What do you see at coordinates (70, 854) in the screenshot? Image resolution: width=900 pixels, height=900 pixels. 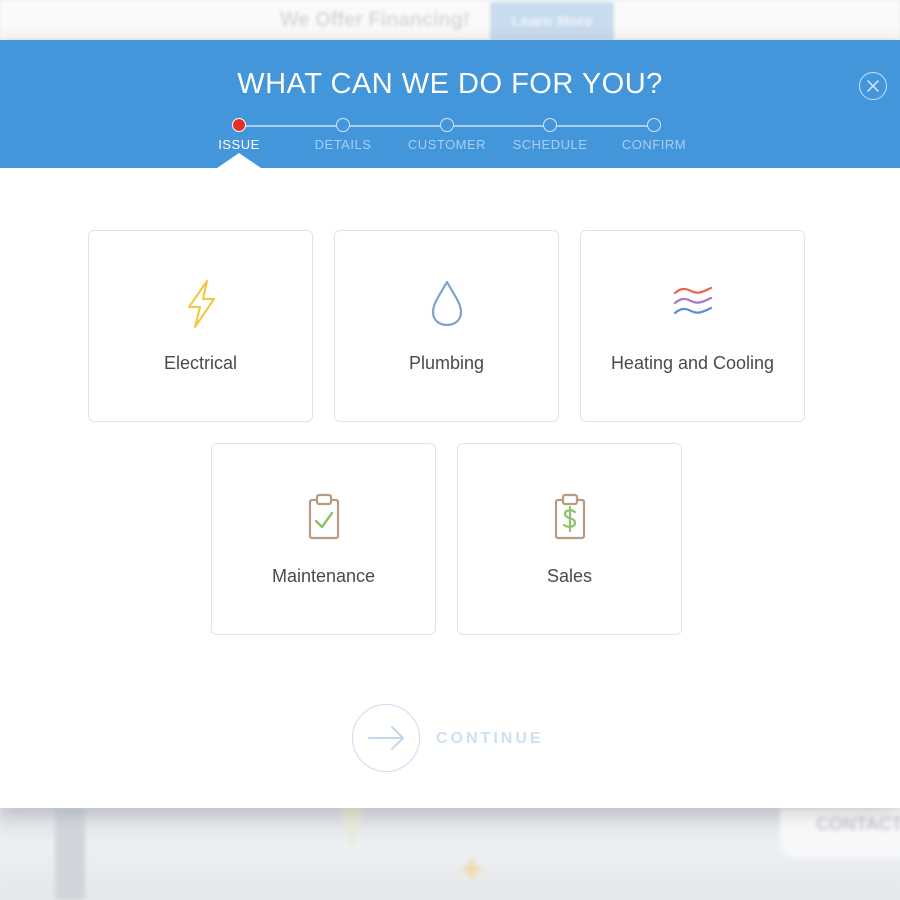 I see `background-side-panel` at bounding box center [70, 854].